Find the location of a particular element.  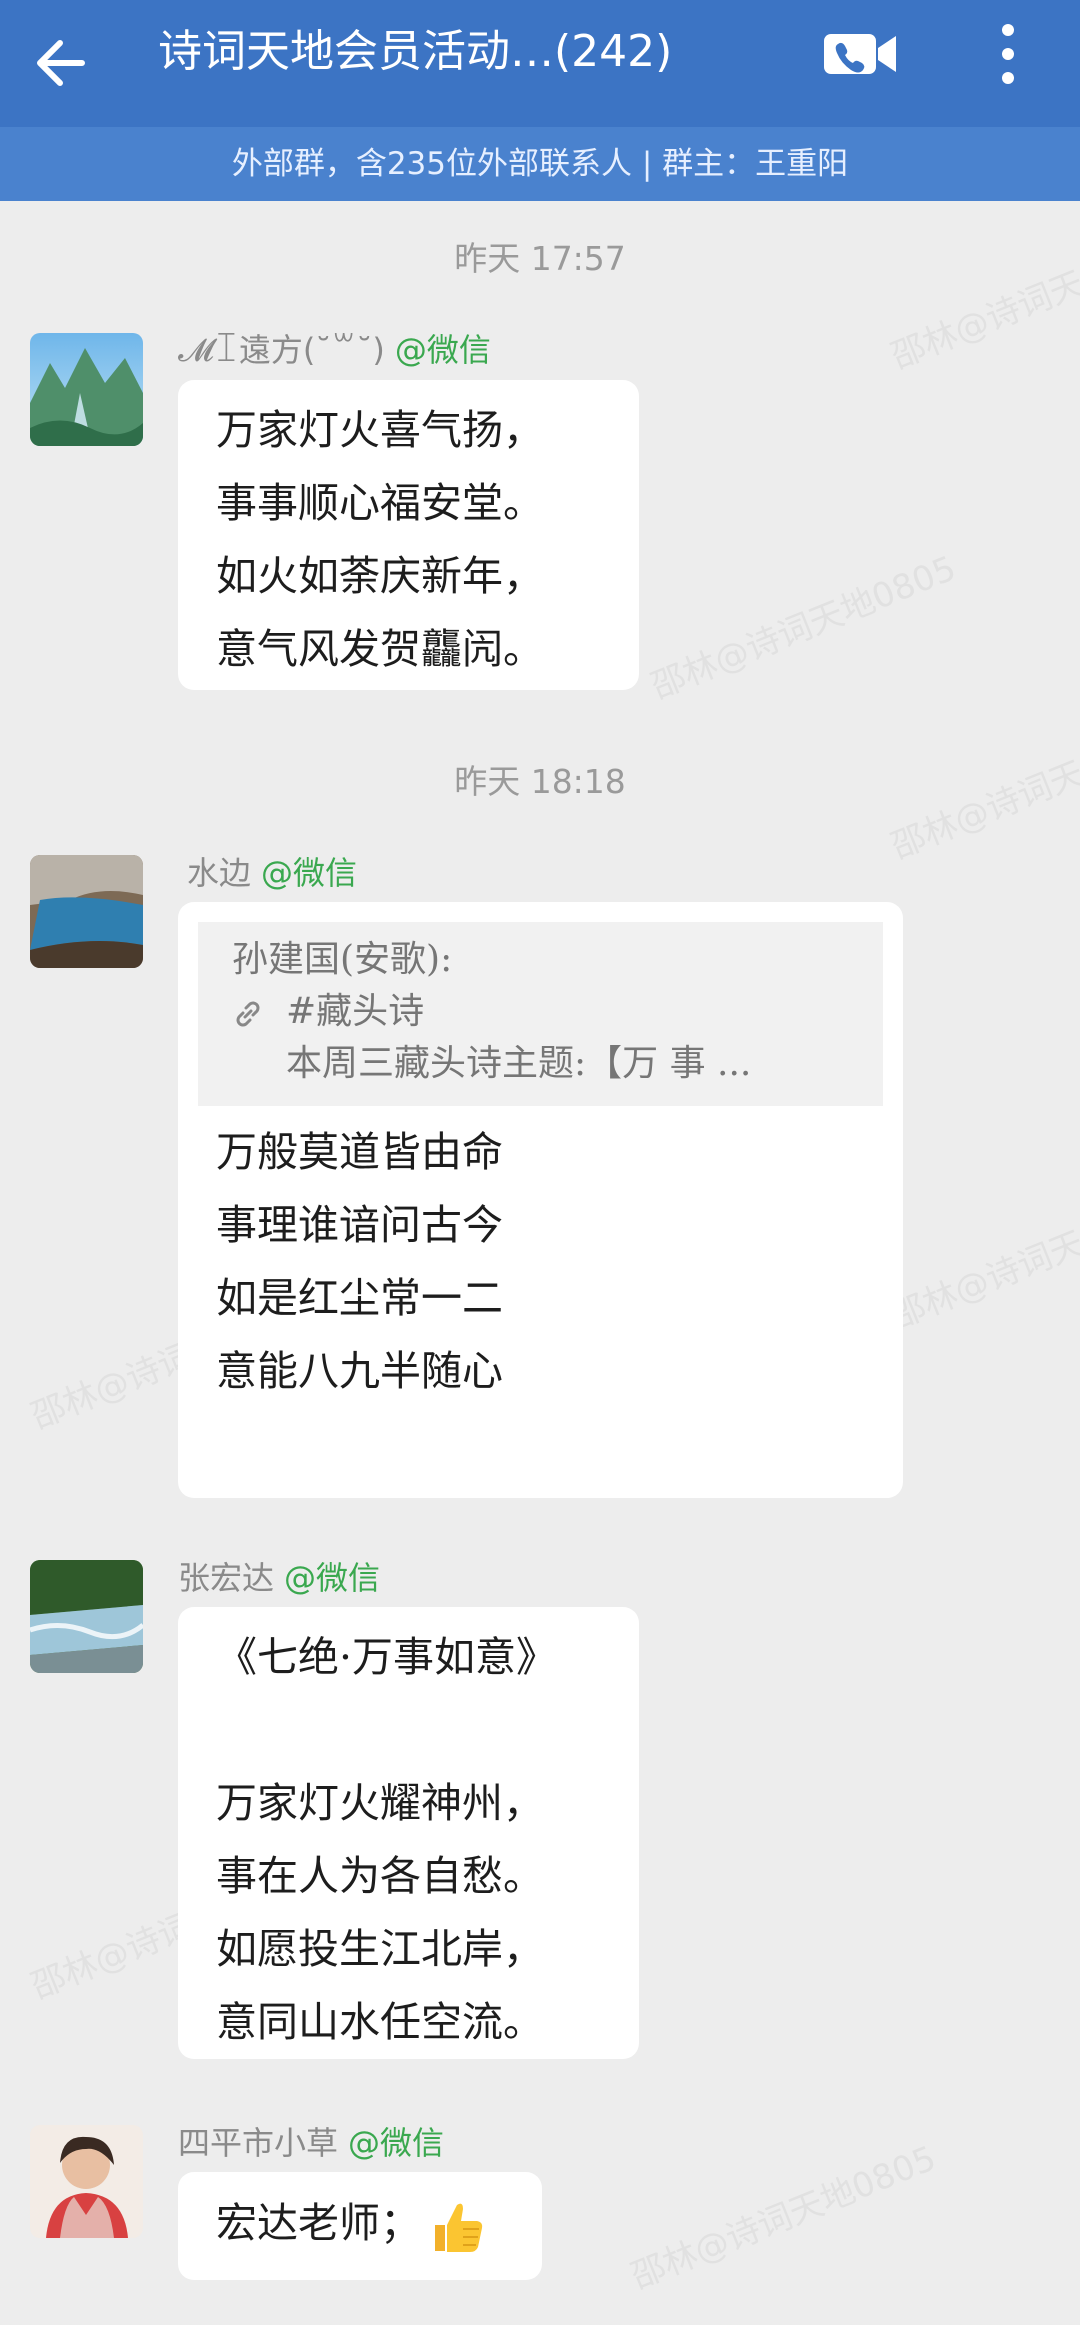

more-vertical-icon is located at coordinates (1008, 54).